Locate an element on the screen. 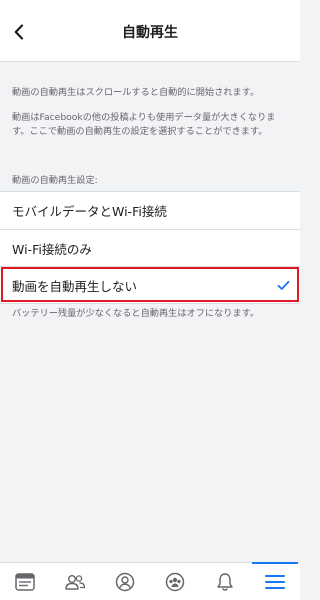 Image resolution: width=320 pixels, height=600 pixels. option-label: 動画を自動再生しない is located at coordinates (75, 286).